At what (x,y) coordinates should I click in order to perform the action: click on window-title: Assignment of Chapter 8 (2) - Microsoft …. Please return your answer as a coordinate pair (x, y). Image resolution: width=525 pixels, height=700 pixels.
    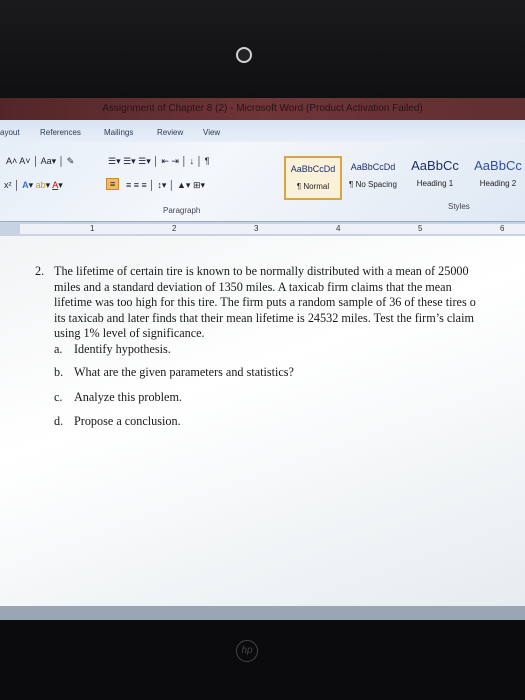
    Looking at the image, I should click on (262, 109).